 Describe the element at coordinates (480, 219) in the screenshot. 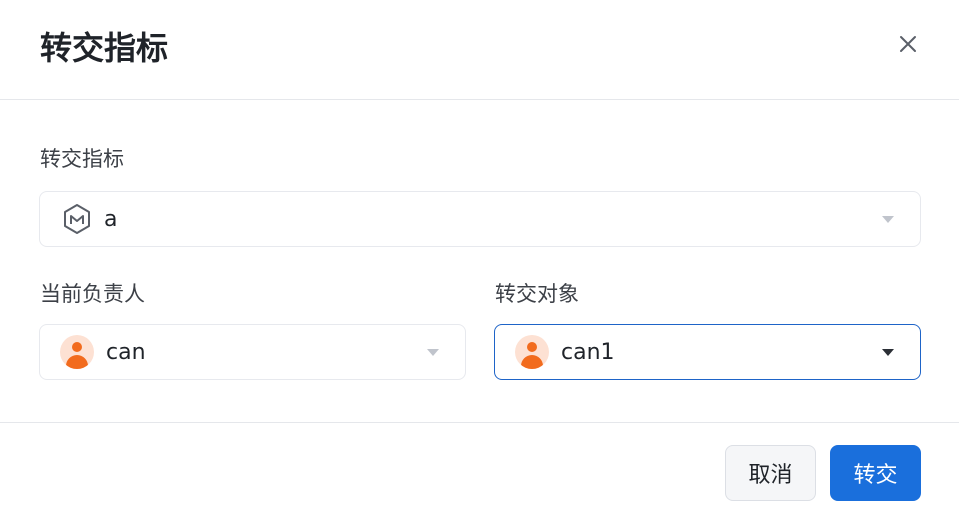

I see `metric-select: a` at that location.